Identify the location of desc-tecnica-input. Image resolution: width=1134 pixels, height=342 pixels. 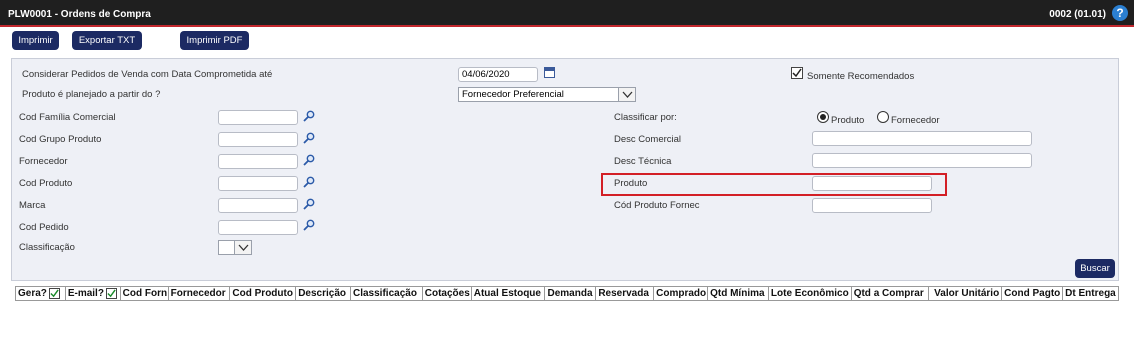
(922, 160).